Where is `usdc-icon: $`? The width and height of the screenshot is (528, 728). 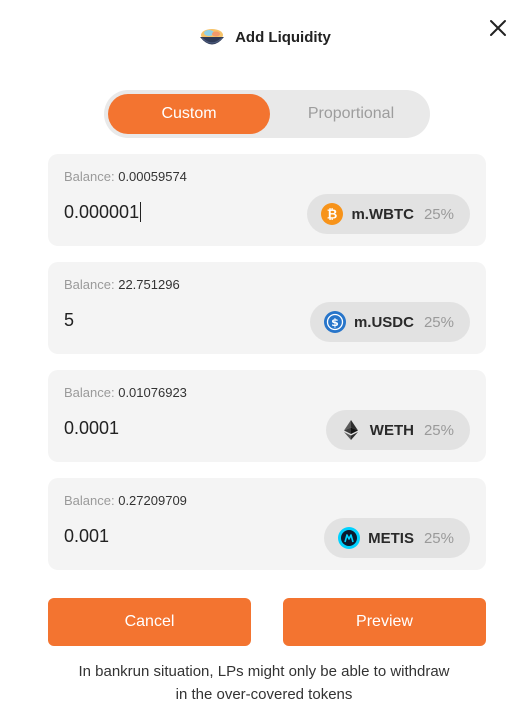 usdc-icon: $ is located at coordinates (334, 322).